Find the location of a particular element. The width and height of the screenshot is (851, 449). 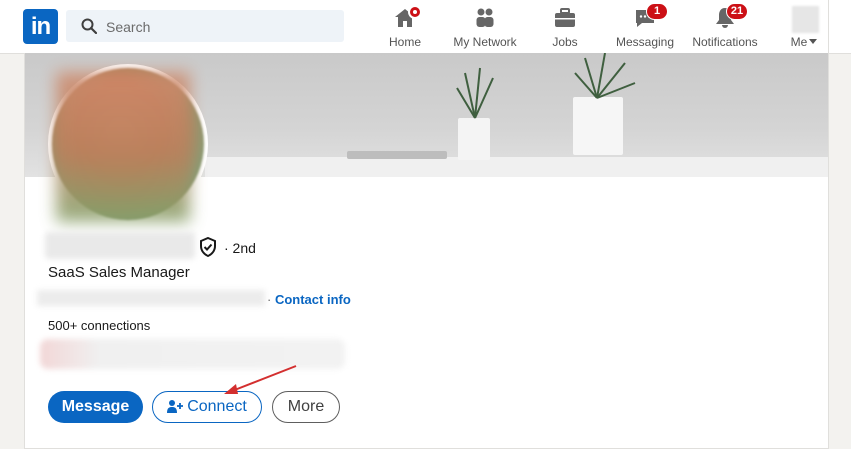

contact-info-wrapper: · Contact info is located at coordinates (309, 299).